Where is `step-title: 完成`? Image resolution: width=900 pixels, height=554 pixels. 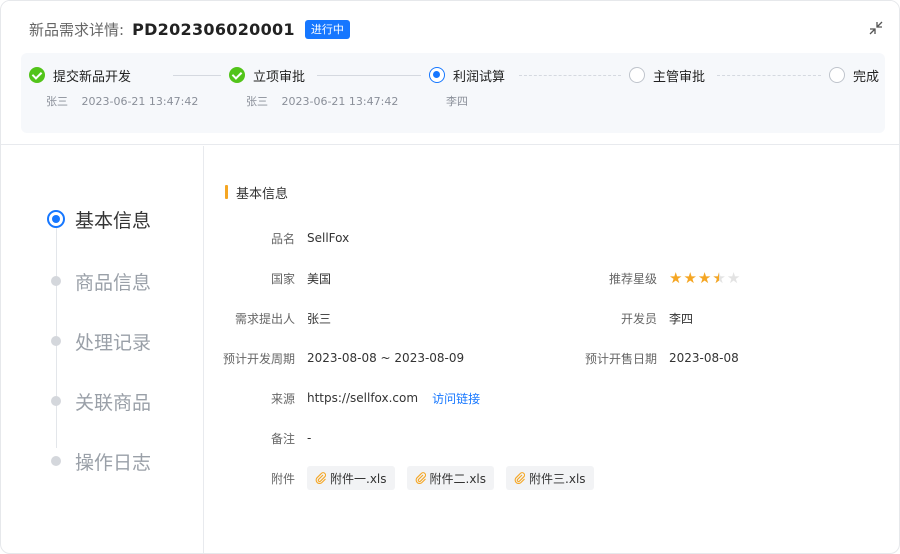
step-title: 完成 is located at coordinates (866, 77).